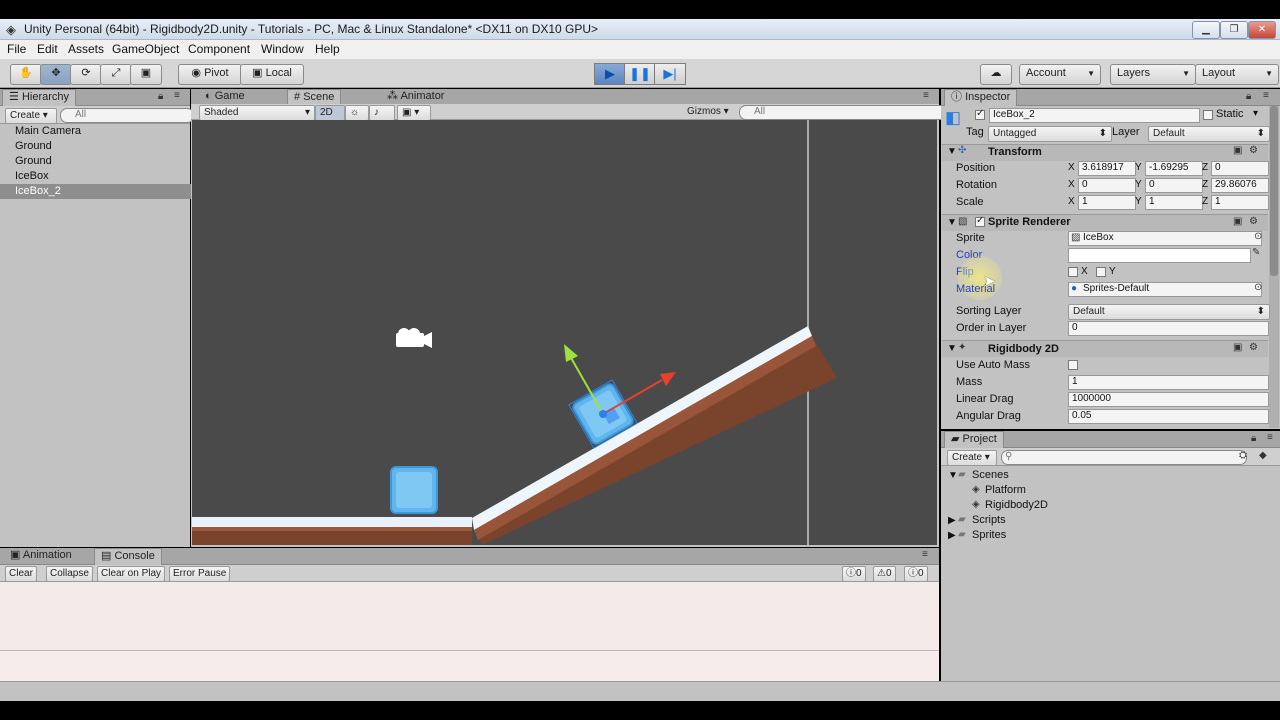 The height and width of the screenshot is (720, 1280). What do you see at coordinates (414, 490) in the screenshot?
I see `icebox-sprite` at bounding box center [414, 490].